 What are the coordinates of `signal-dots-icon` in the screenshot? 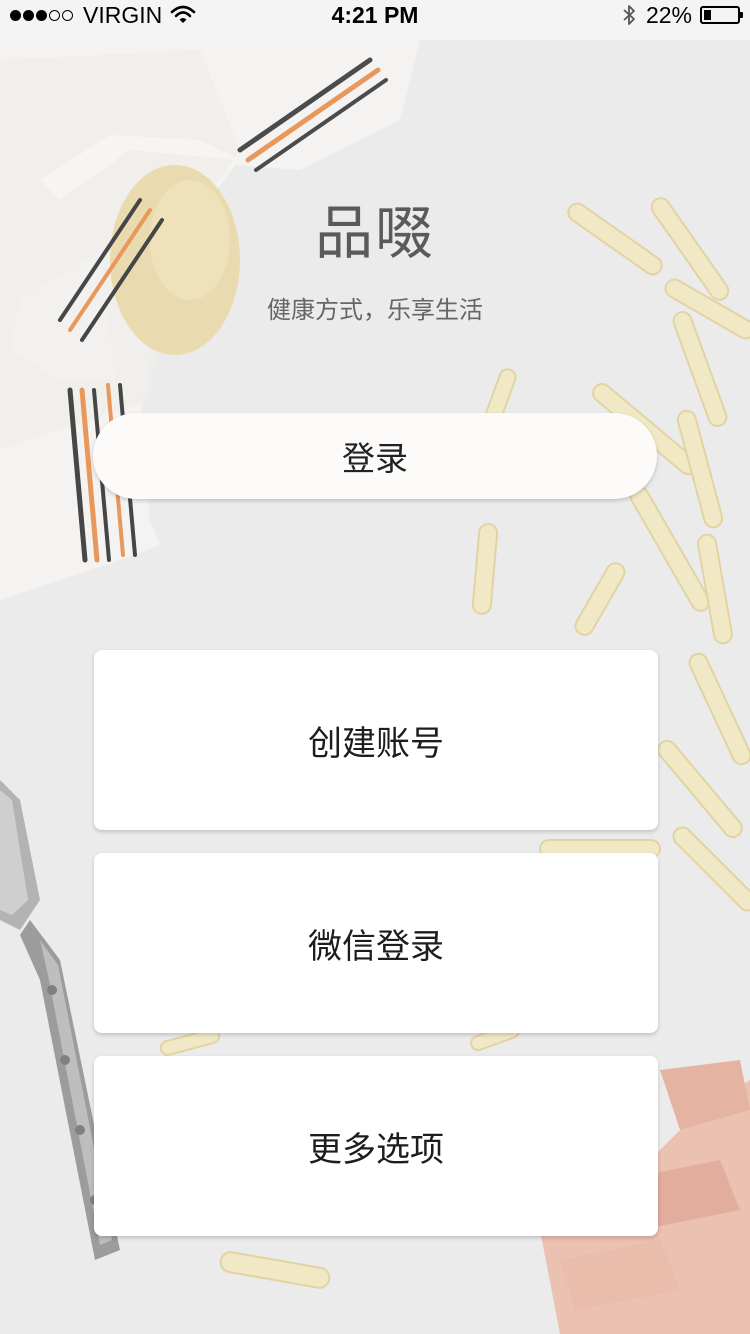 It's located at (42, 15).